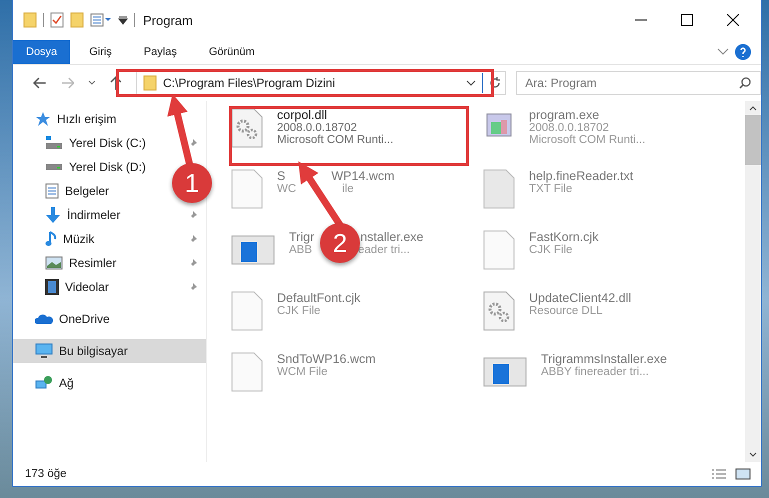 The image size is (769, 498). Describe the element at coordinates (495, 83) in the screenshot. I see `refresh-icon` at that location.